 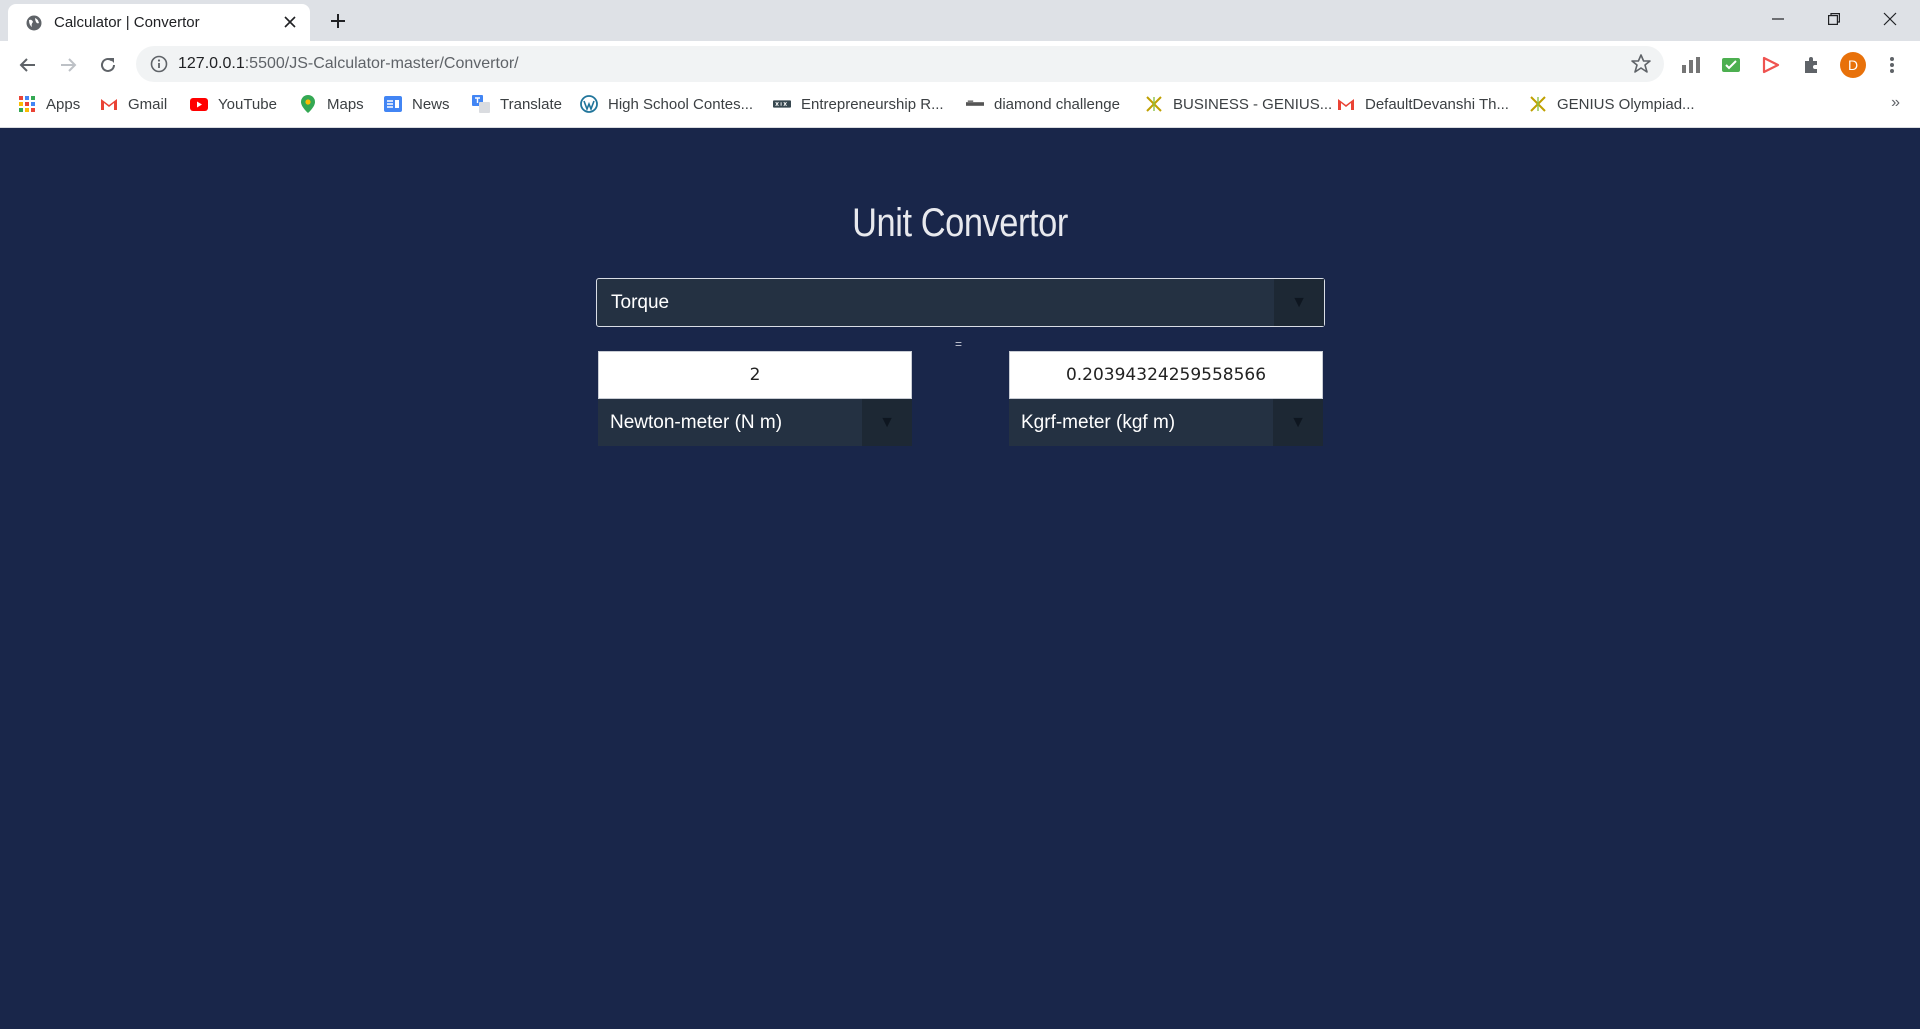 What do you see at coordinates (199, 104) in the screenshot?
I see `youtube-icon` at bounding box center [199, 104].